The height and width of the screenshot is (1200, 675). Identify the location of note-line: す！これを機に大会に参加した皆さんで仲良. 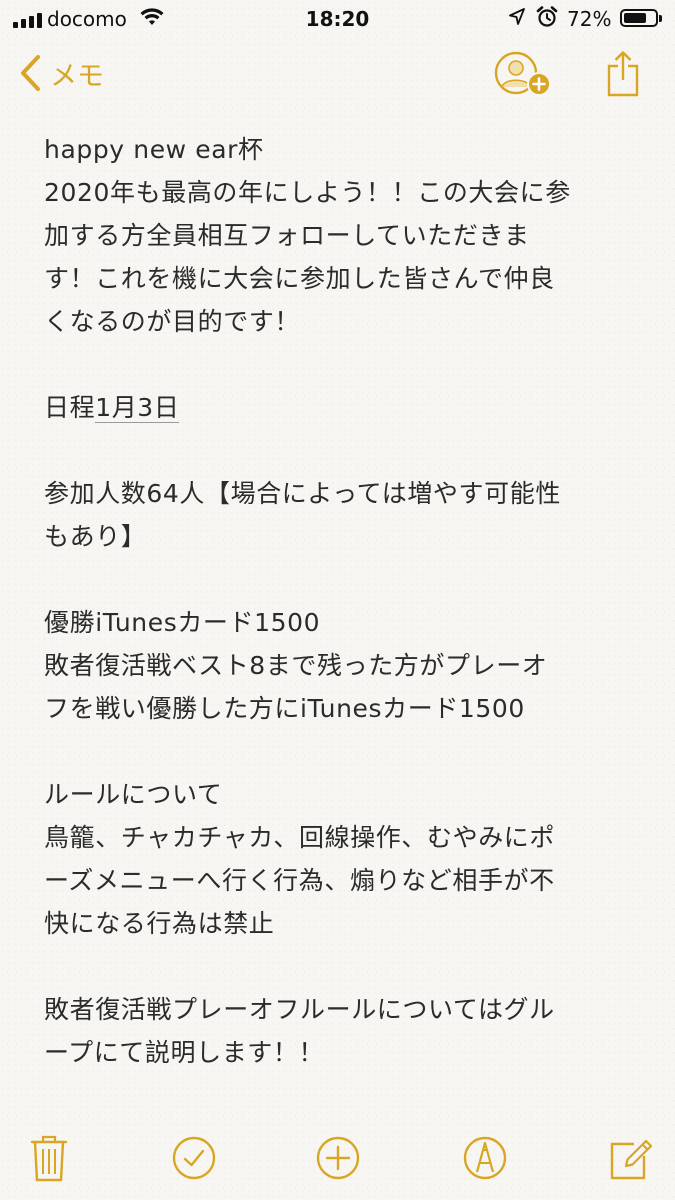
(299, 278).